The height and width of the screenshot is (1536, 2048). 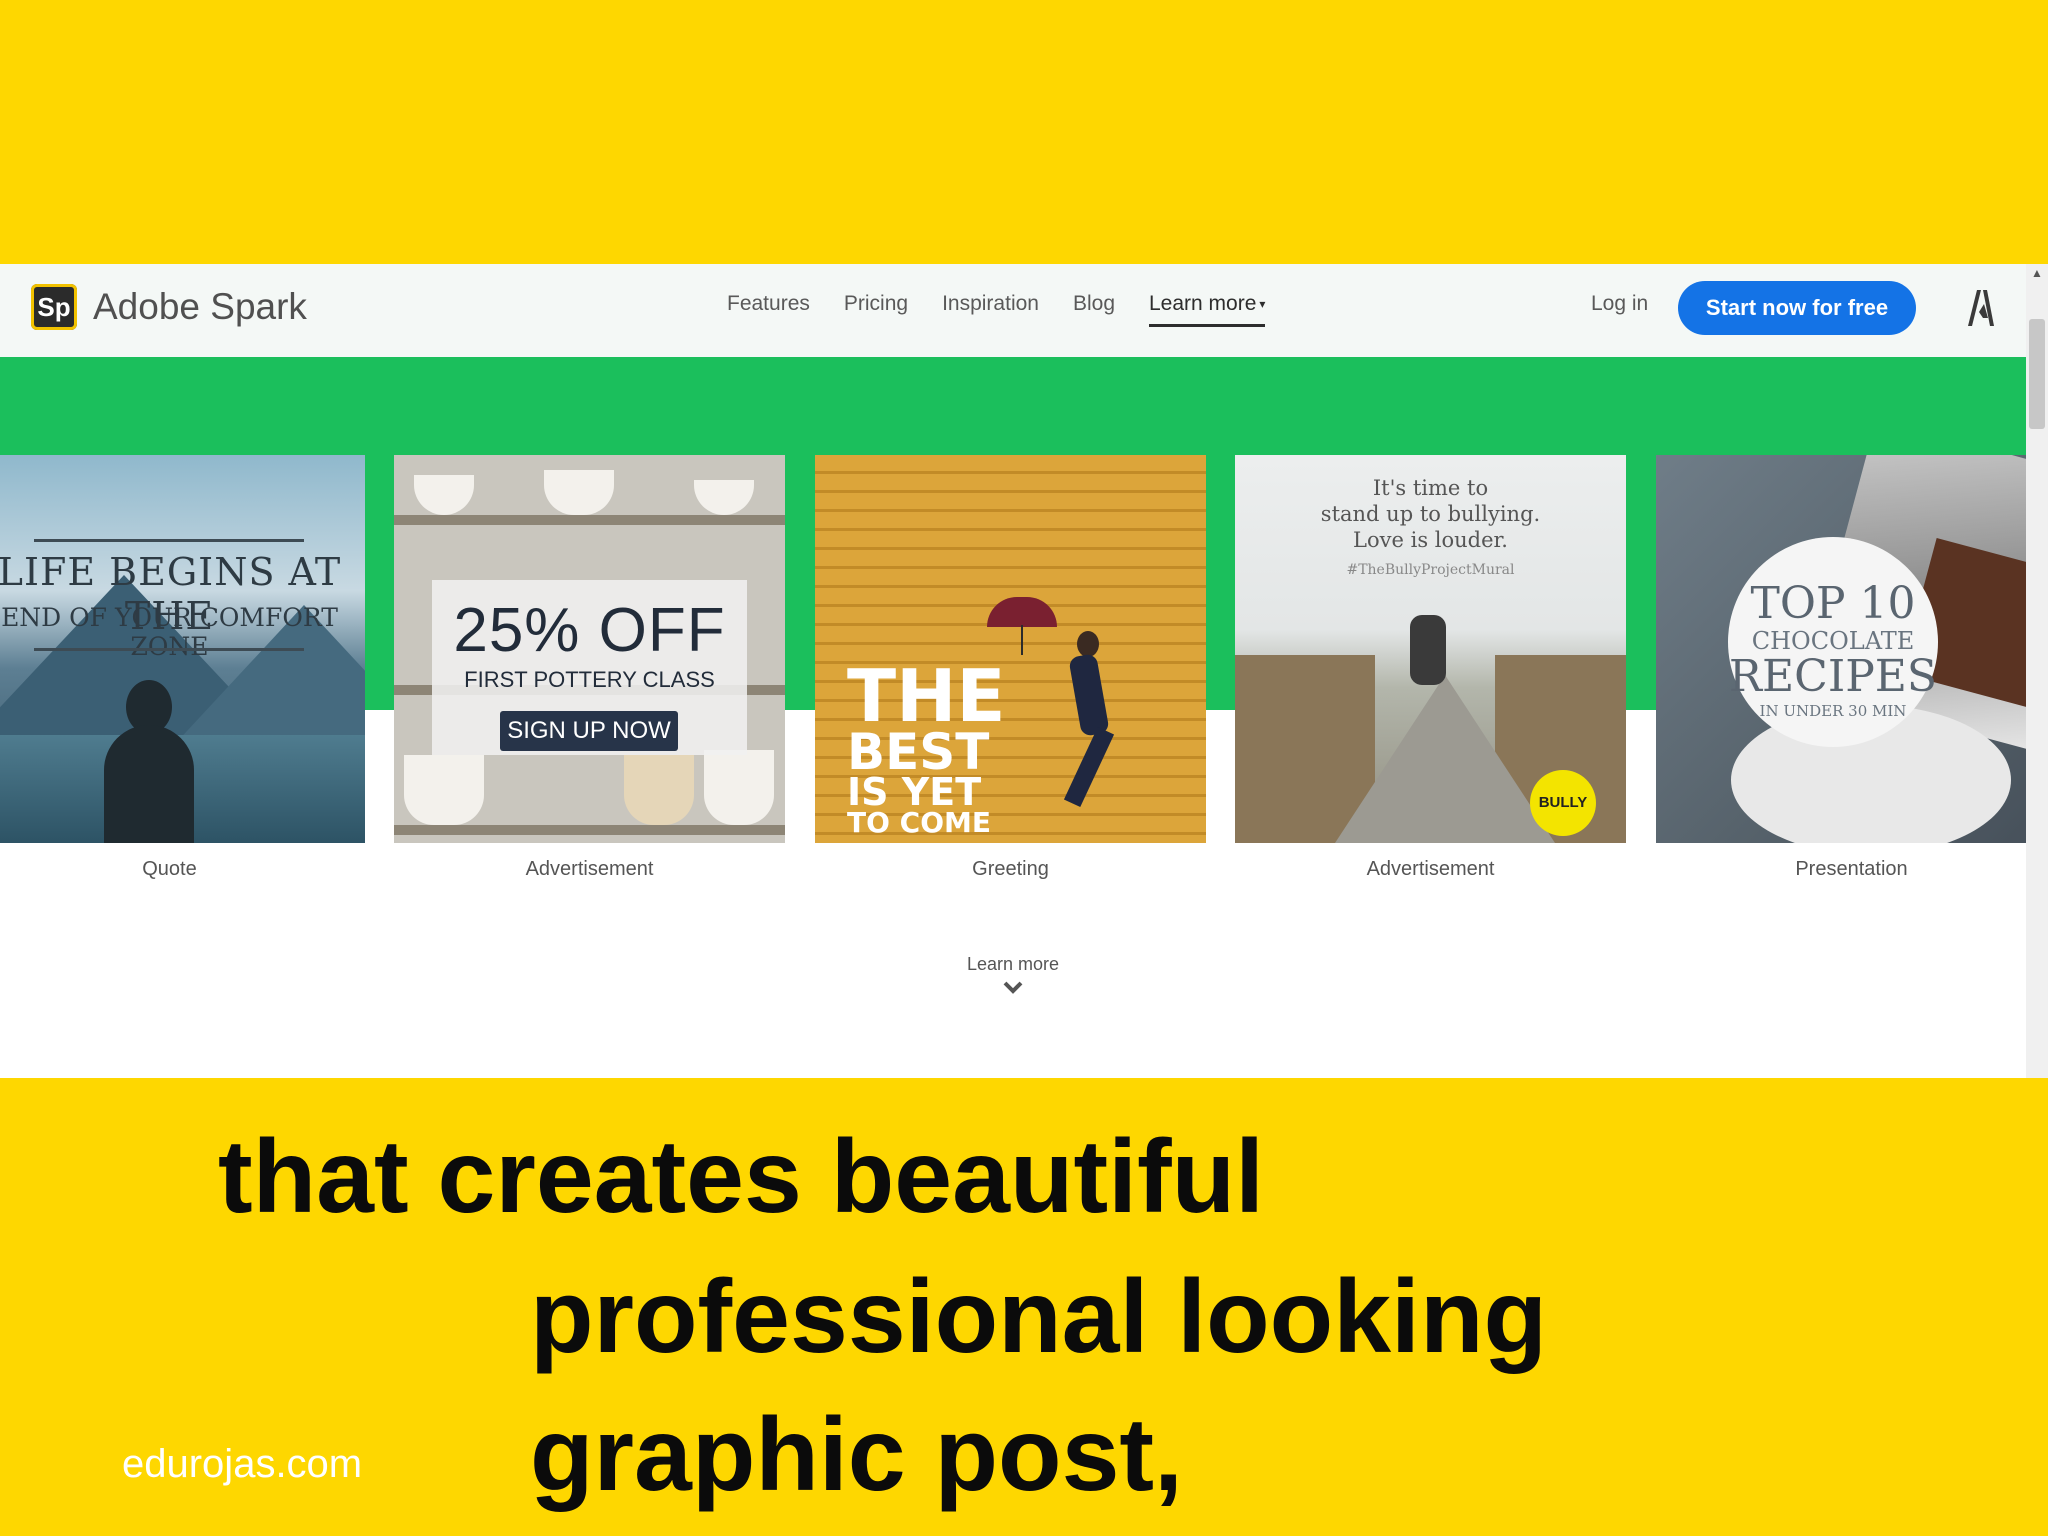 I want to click on card-label-advertisement: Advertisement, so click(x=589, y=869).